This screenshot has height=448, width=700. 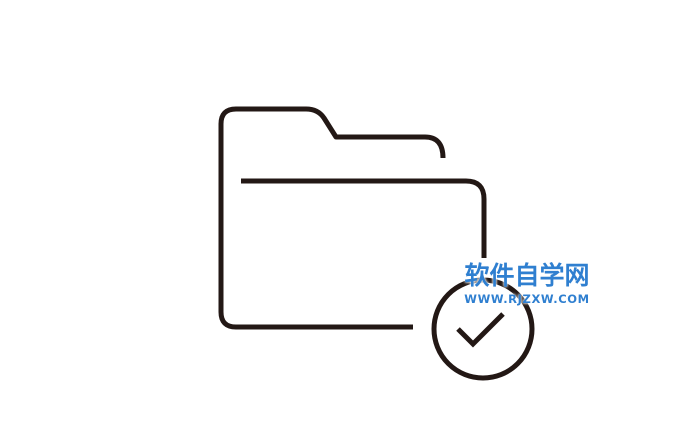 I want to click on folder-front-outline, so click(x=364, y=218).